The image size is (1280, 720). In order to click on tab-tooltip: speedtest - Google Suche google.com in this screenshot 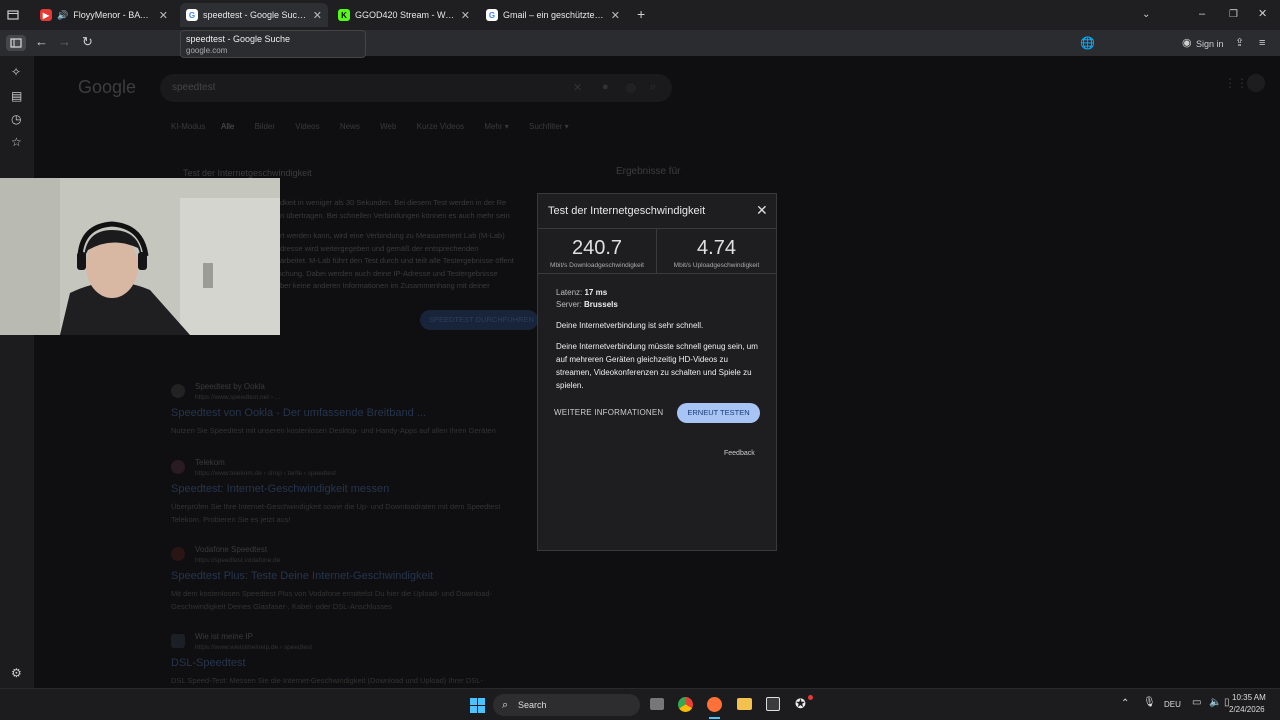, I will do `click(273, 44)`.